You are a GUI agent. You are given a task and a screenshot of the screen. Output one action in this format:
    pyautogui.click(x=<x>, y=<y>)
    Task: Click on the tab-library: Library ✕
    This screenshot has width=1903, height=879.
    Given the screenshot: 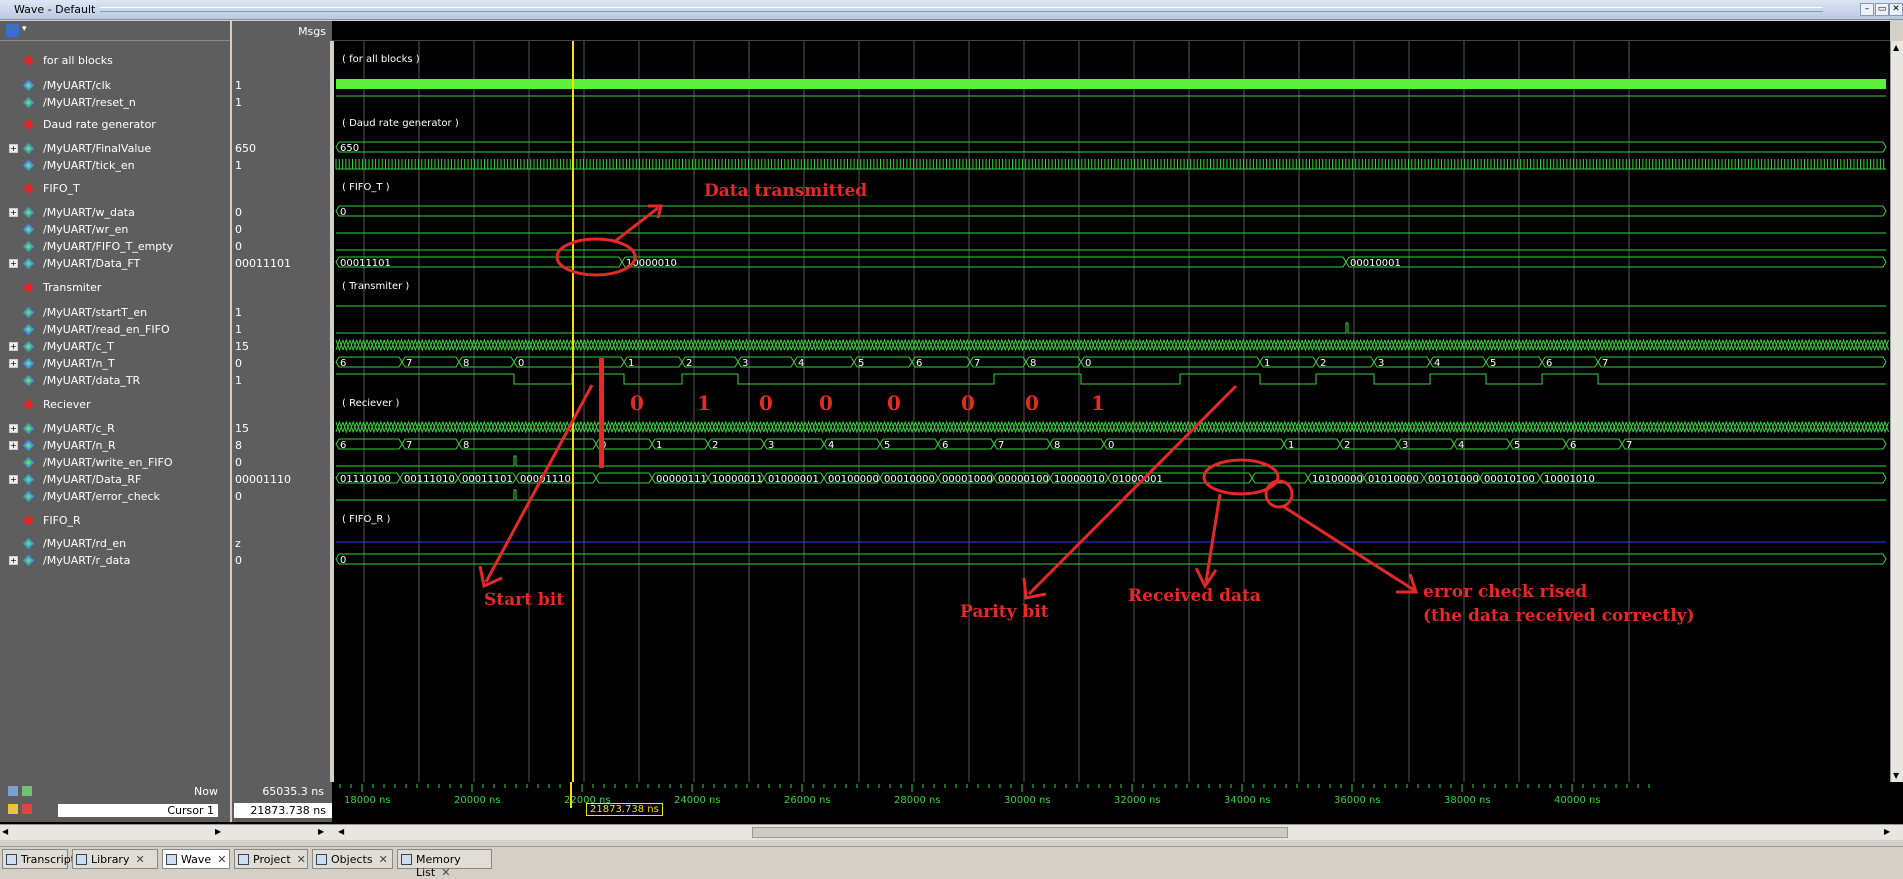 What is the action you would take?
    pyautogui.click(x=115, y=859)
    